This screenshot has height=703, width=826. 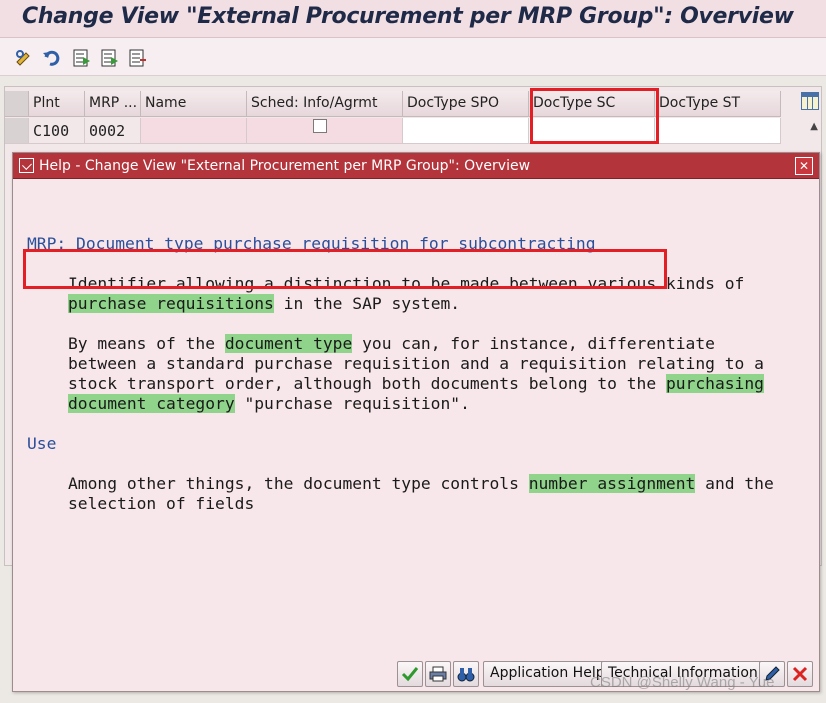 What do you see at coordinates (161, 503) in the screenshot?
I see `paragraph-3-line-2: selection of fields` at bounding box center [161, 503].